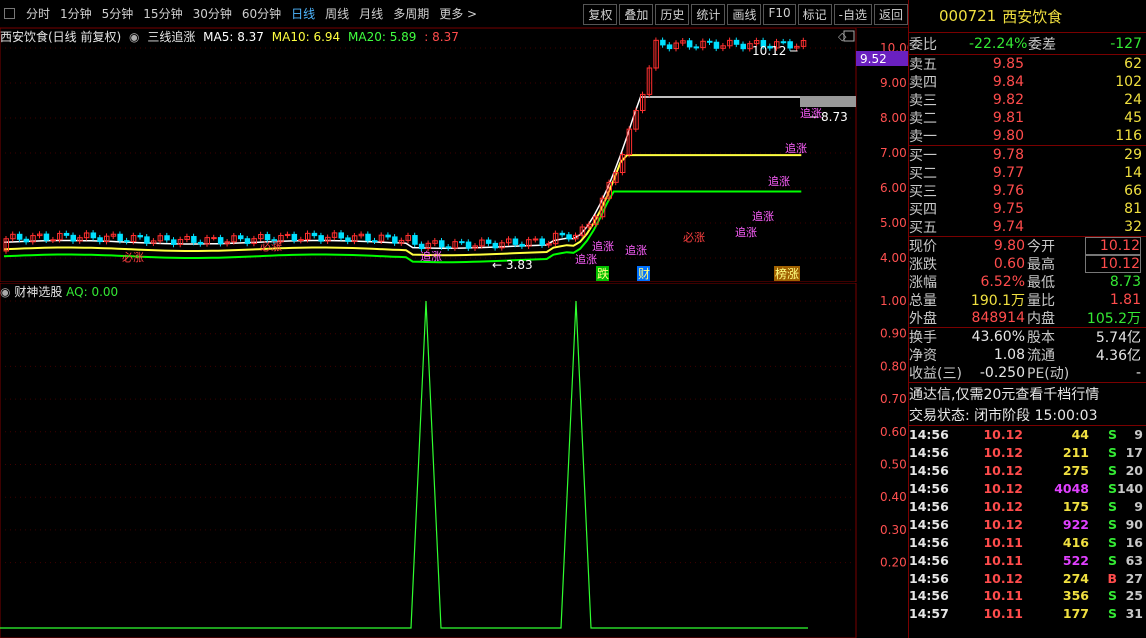 Image resolution: width=1146 pixels, height=638 pixels. What do you see at coordinates (76, 13) in the screenshot?
I see `period-tab-1: 1分钟` at bounding box center [76, 13].